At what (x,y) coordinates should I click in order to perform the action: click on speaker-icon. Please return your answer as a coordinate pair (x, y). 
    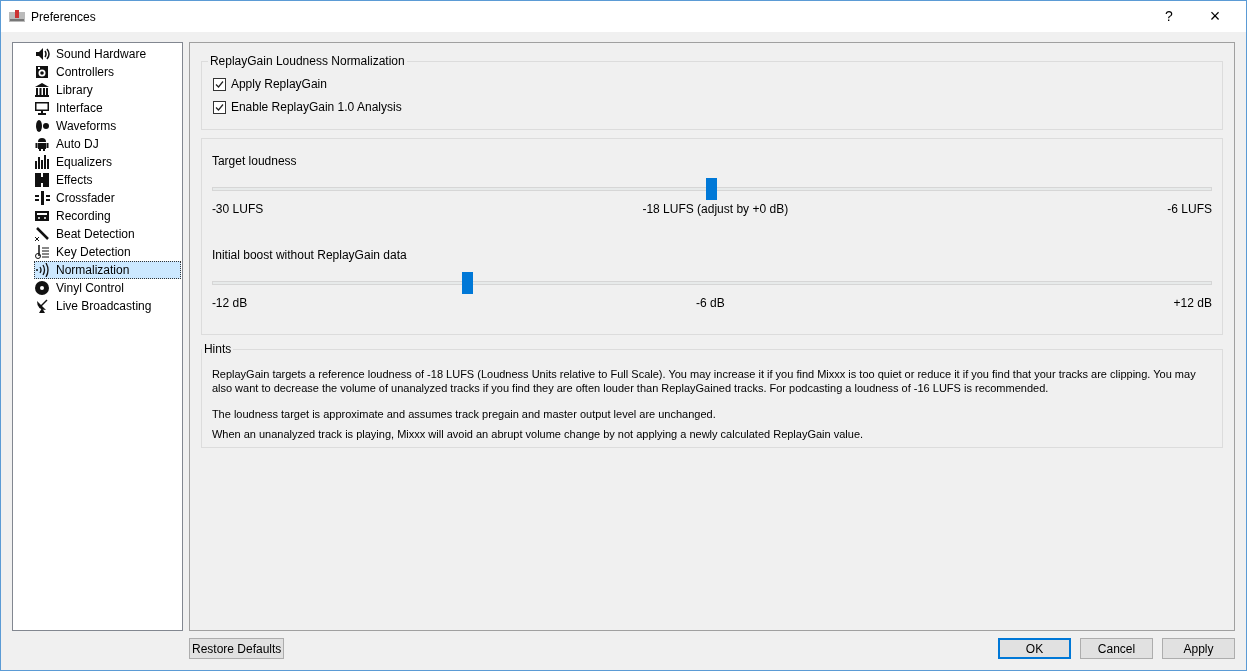
    Looking at the image, I should click on (42, 54).